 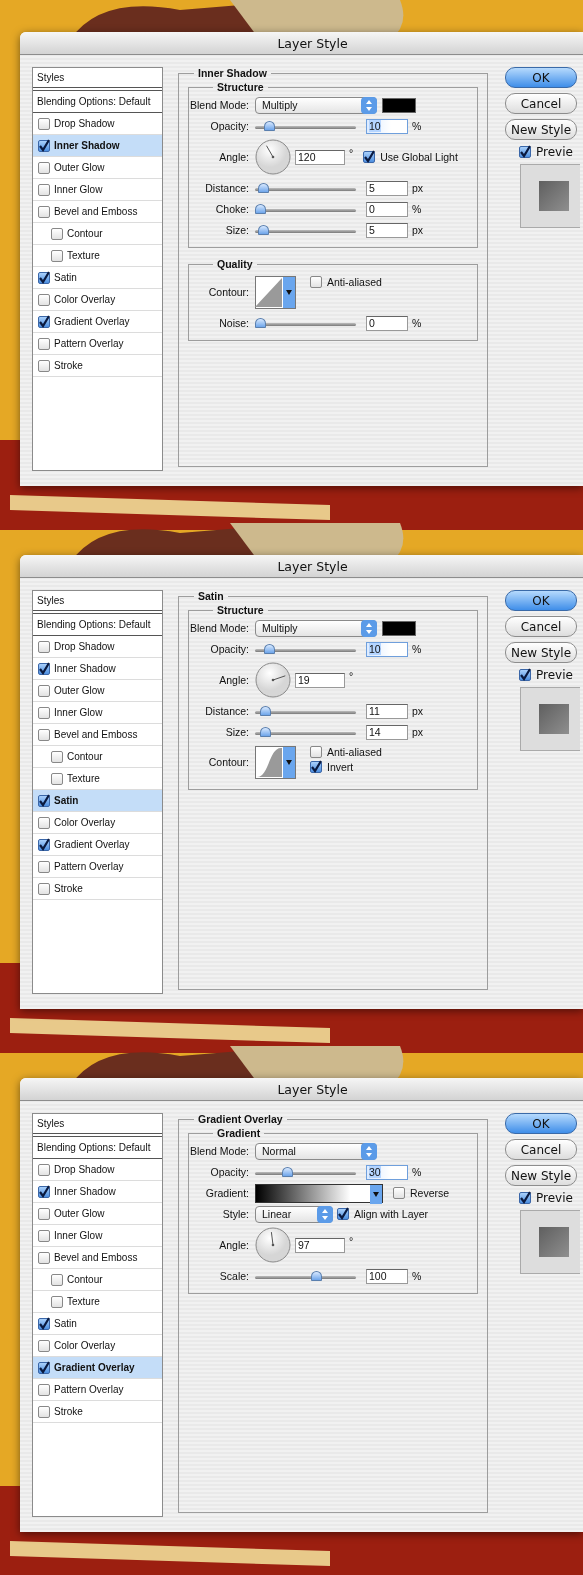 I want to click on style-list-item: Pattern Overlay, so click(x=97, y=867).